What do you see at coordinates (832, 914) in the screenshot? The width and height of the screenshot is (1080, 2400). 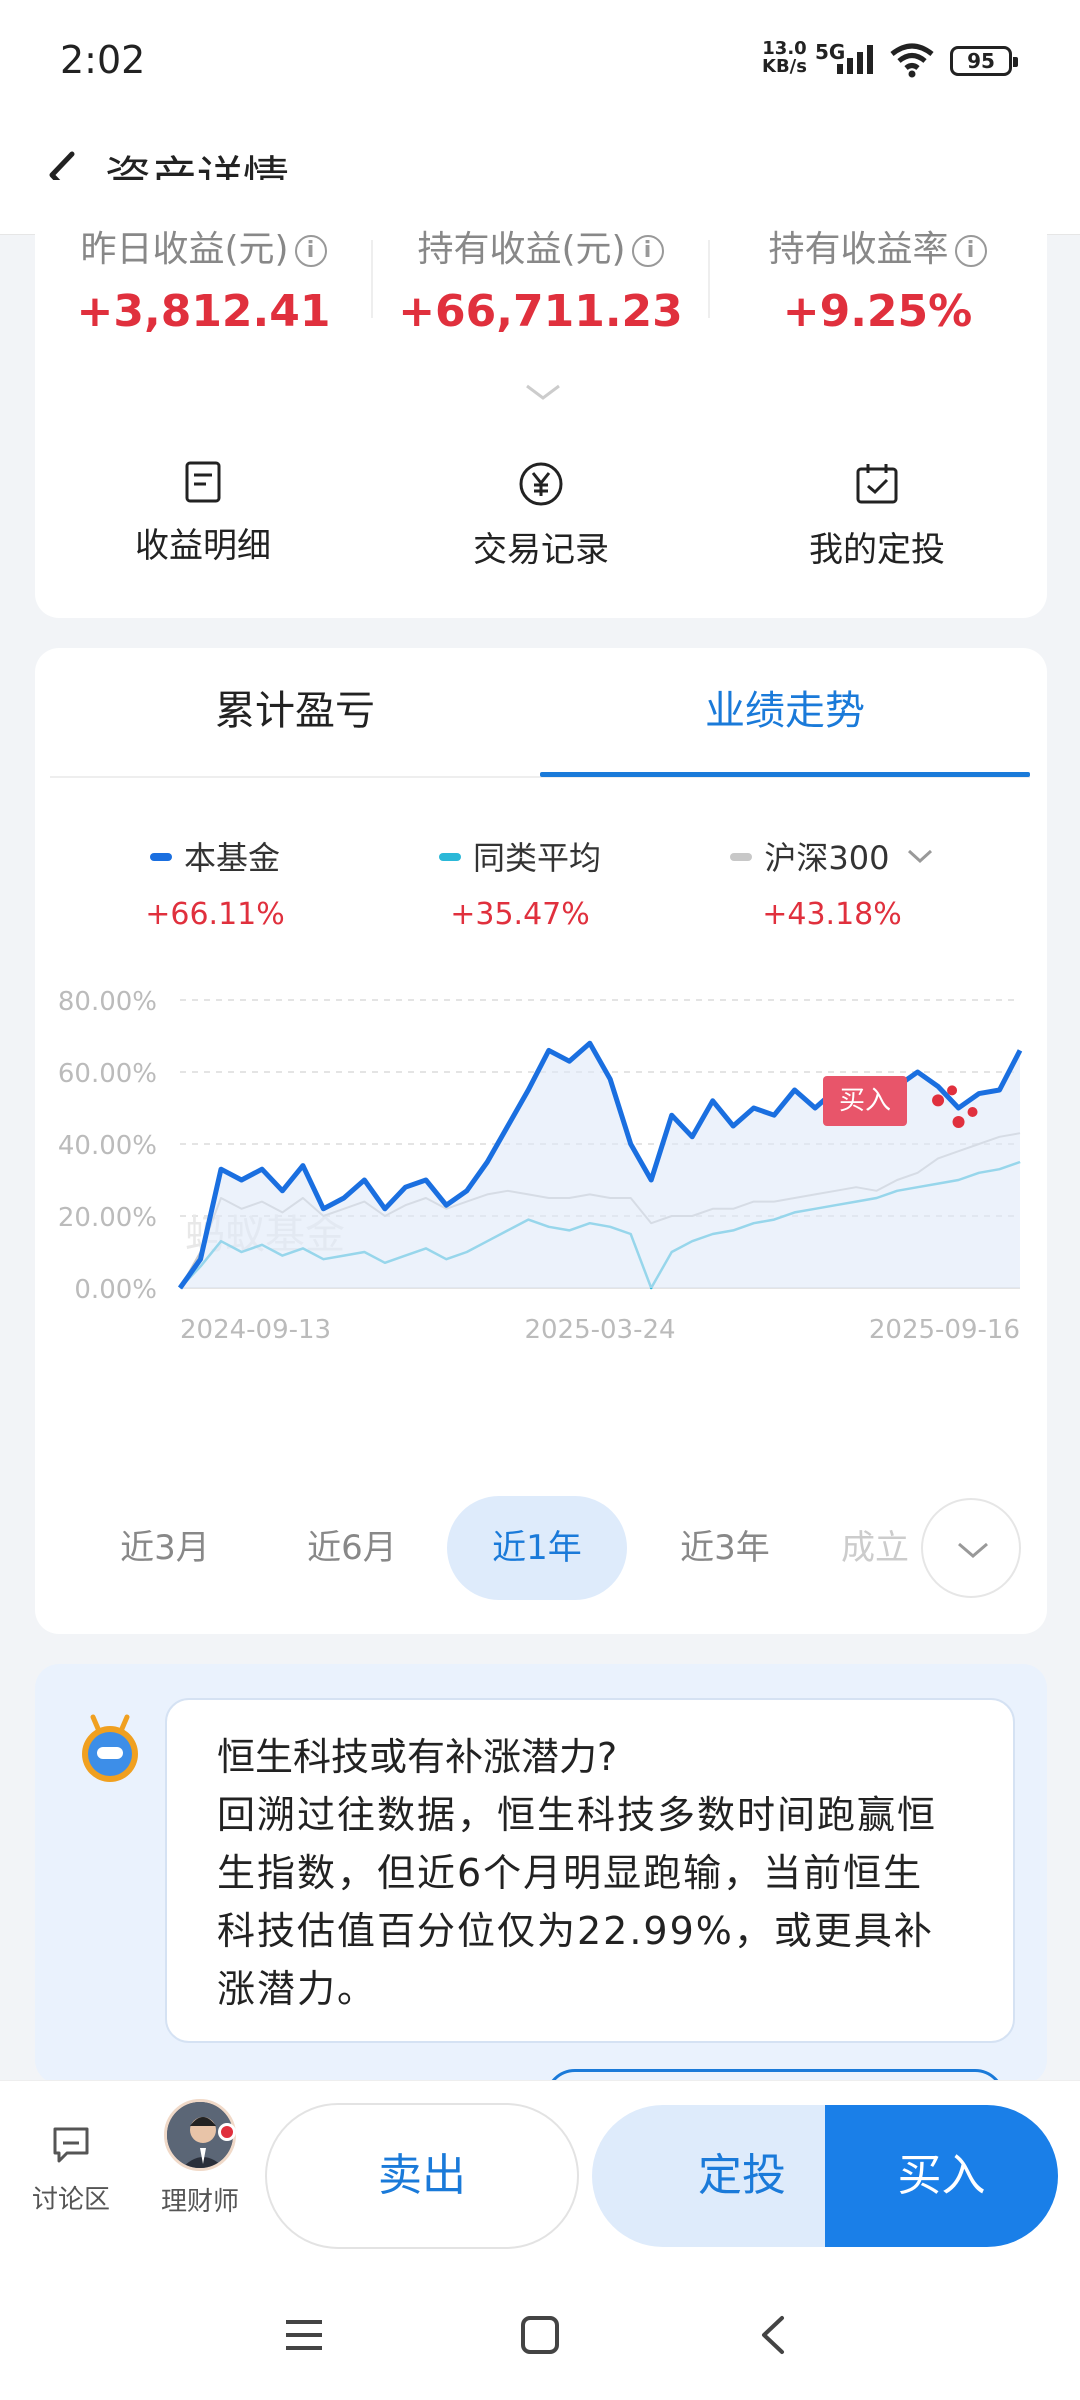 I see `legend-value: +43.18%` at bounding box center [832, 914].